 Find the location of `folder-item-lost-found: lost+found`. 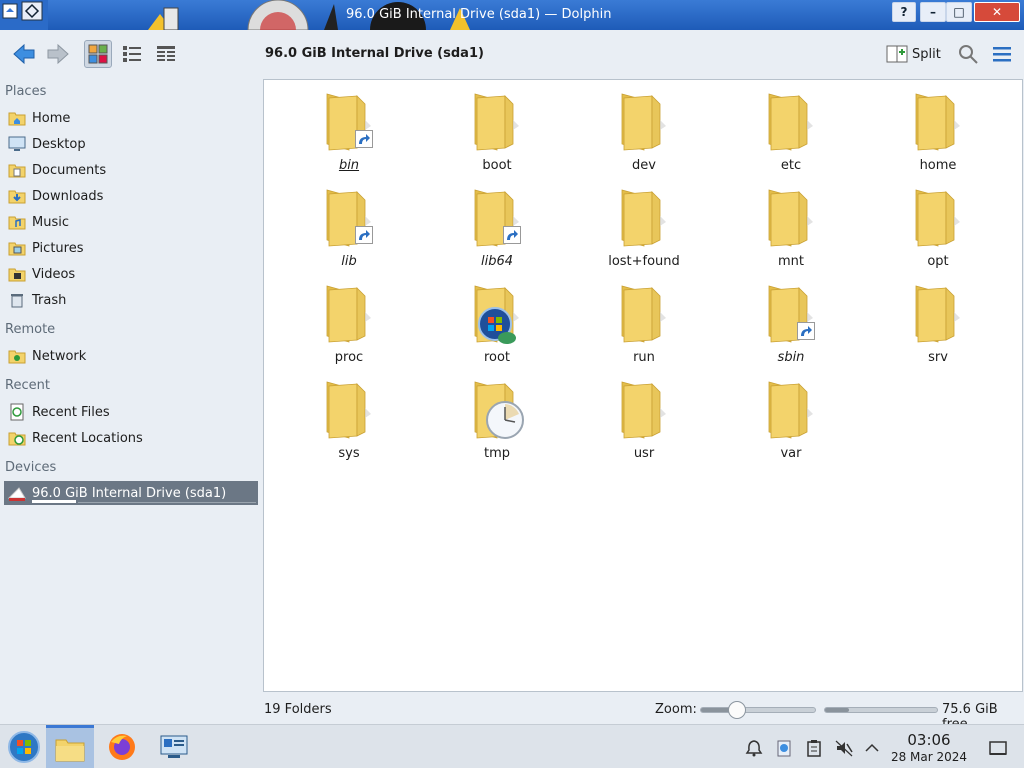

folder-item-lost-found: lost+found is located at coordinates (644, 226).